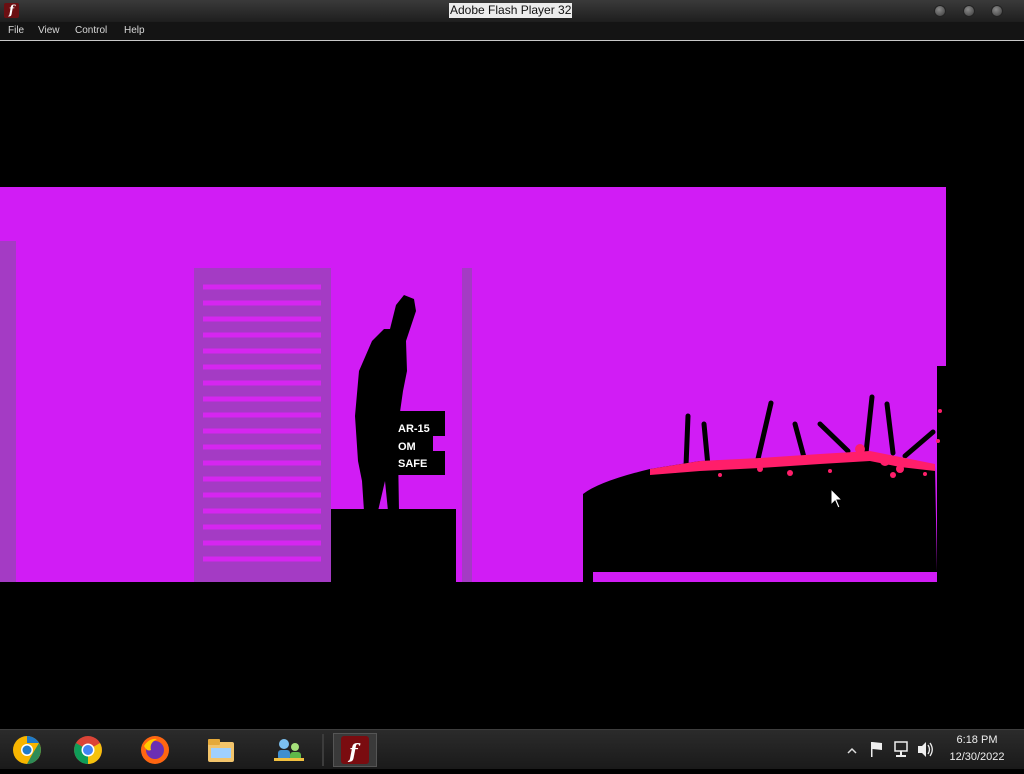 Image resolution: width=1024 pixels, height=774 pixels. What do you see at coordinates (940, 11) in the screenshot?
I see `minimize-button` at bounding box center [940, 11].